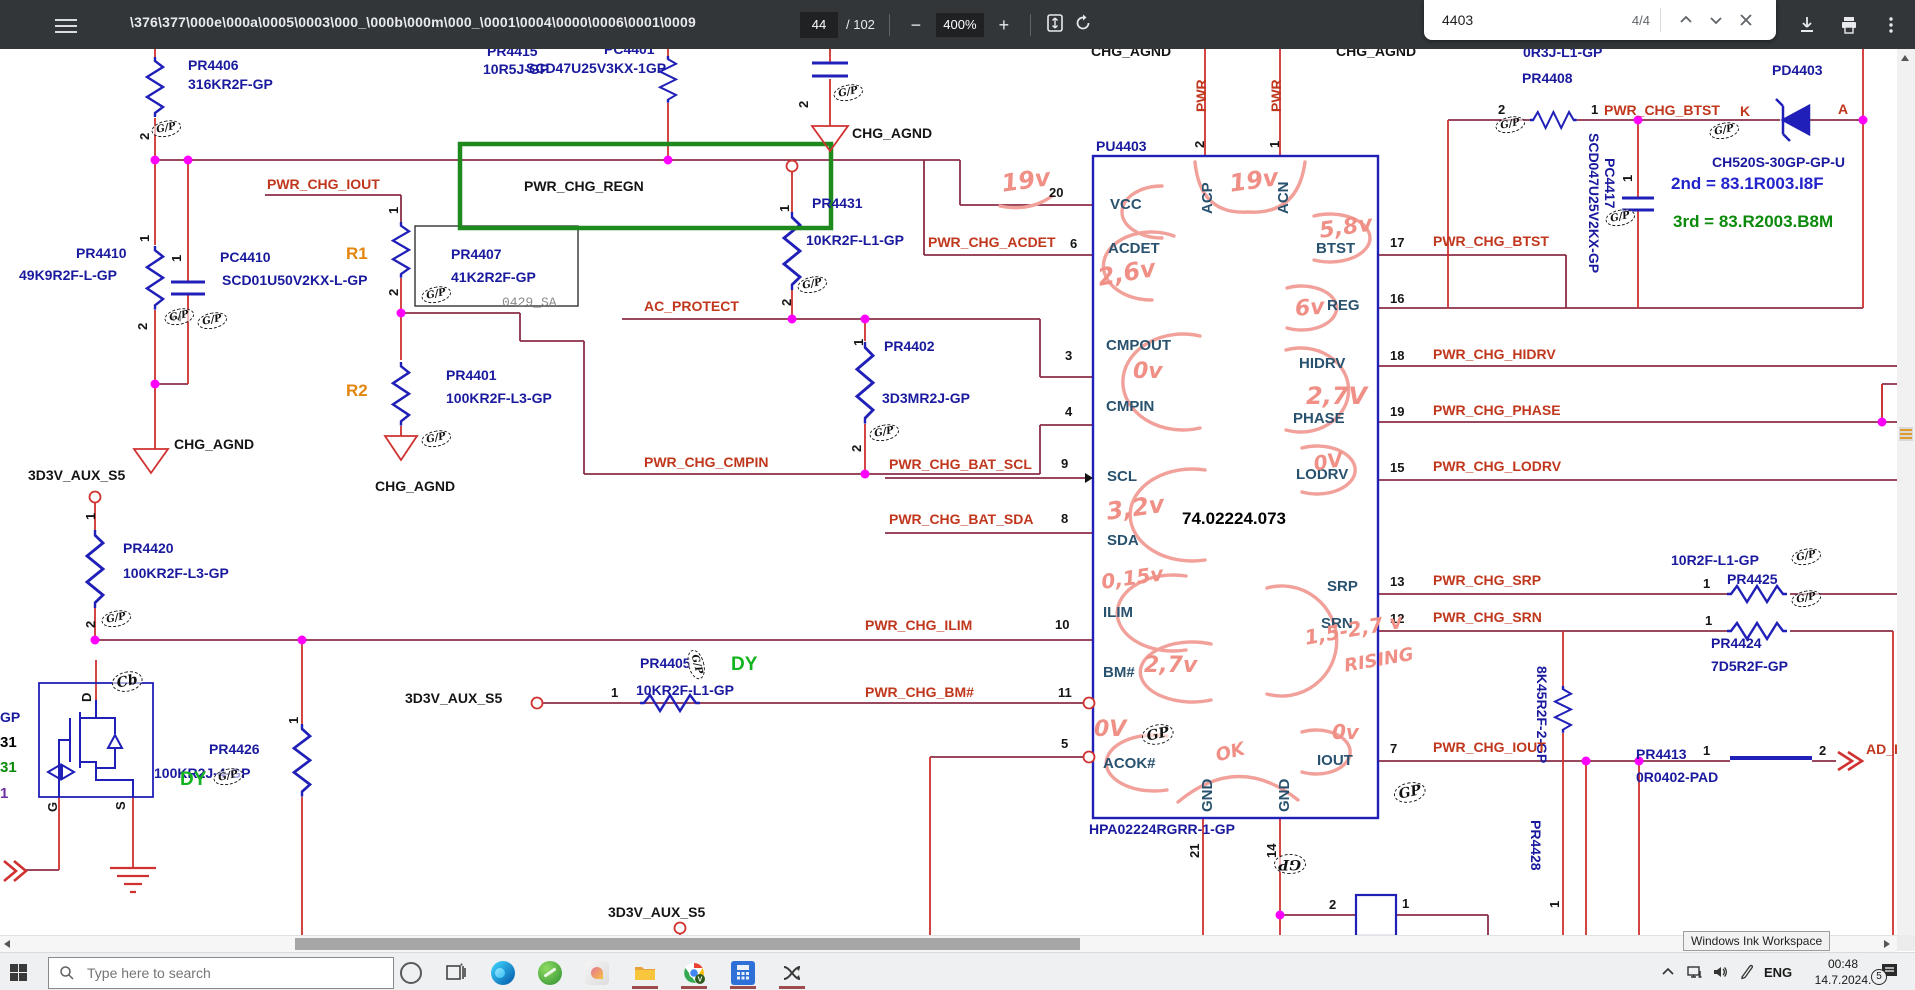 The width and height of the screenshot is (1915, 990). What do you see at coordinates (1004, 25) in the screenshot?
I see `zoom-in-button: +` at bounding box center [1004, 25].